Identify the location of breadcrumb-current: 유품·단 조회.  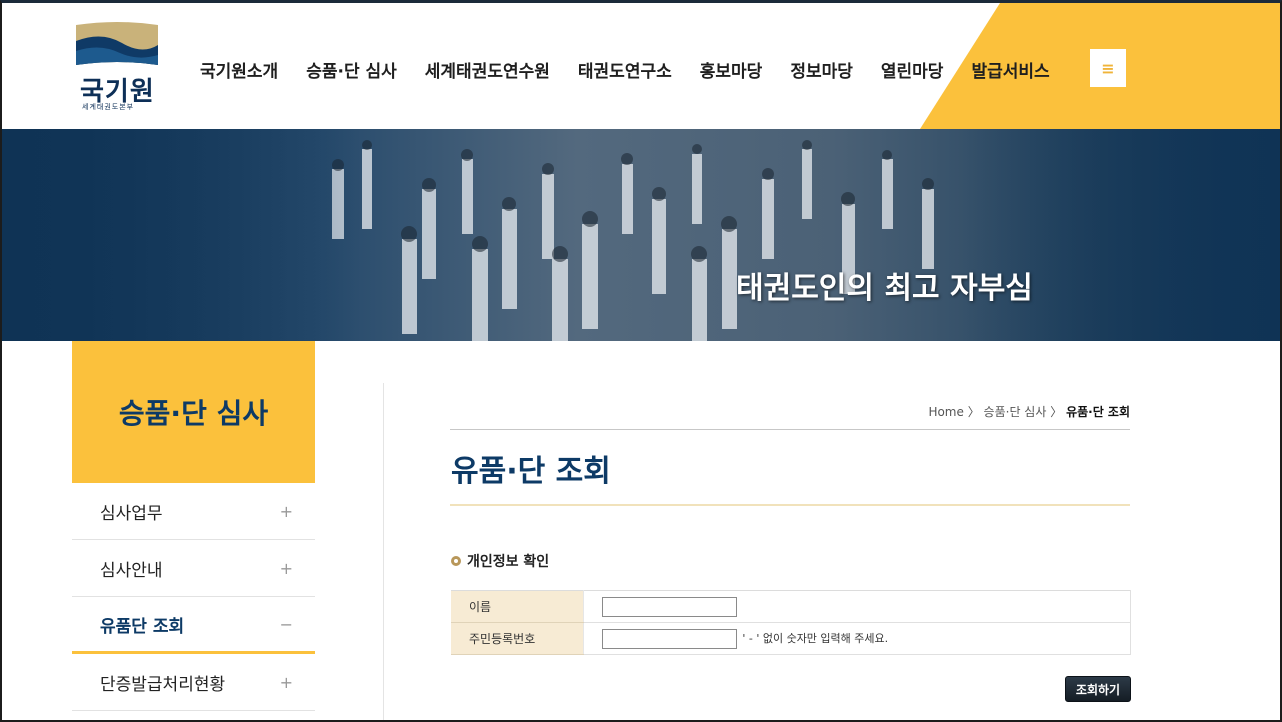
(1098, 412).